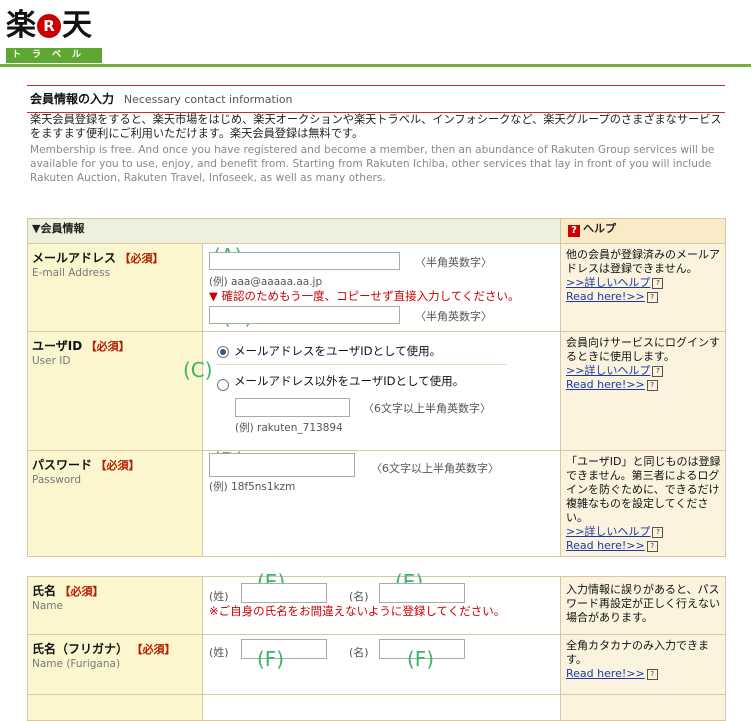 Image resolution: width=756 pixels, height=721 pixels. What do you see at coordinates (44, 591) in the screenshot?
I see `name-label: 氏名` at bounding box center [44, 591].